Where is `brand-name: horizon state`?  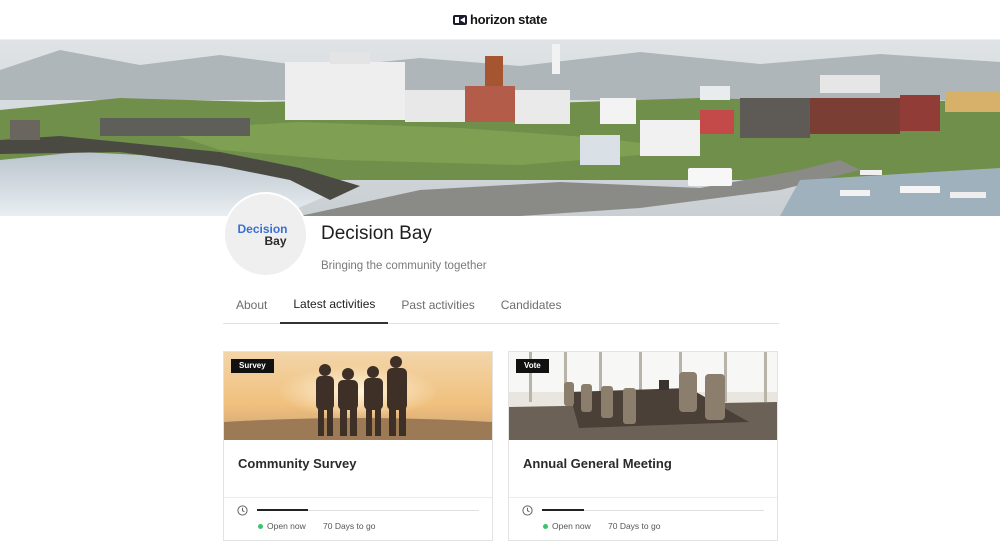 brand-name: horizon state is located at coordinates (508, 19).